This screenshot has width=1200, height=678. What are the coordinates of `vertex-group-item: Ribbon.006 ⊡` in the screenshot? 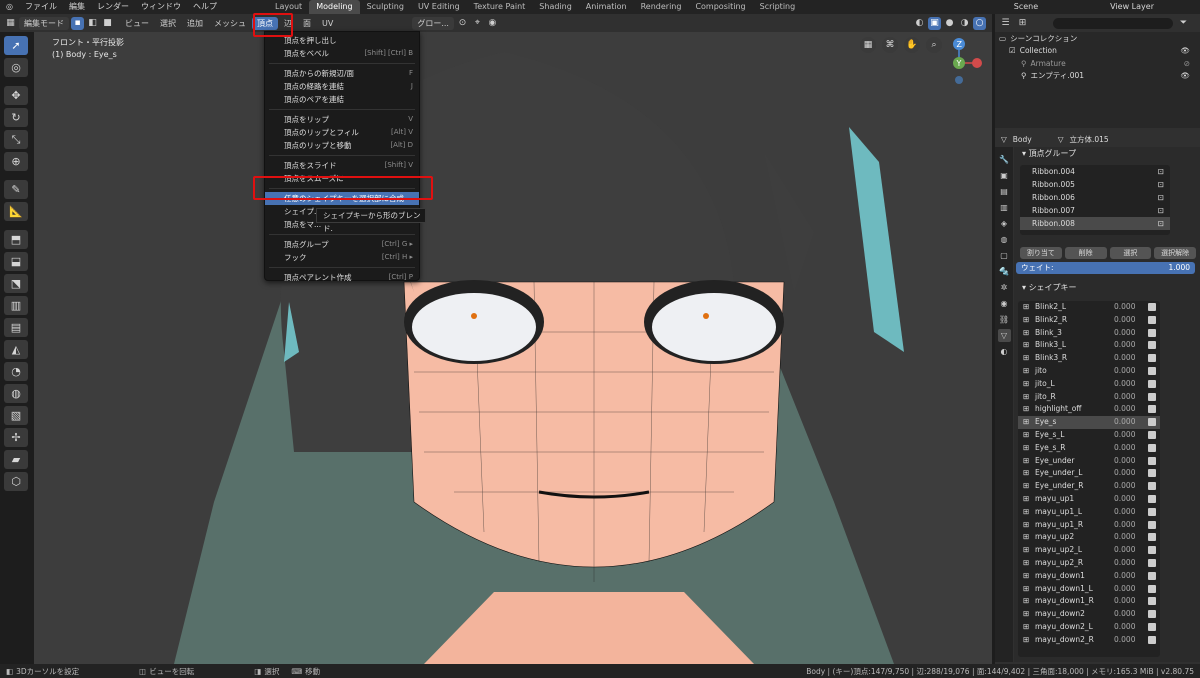 It's located at (1095, 197).